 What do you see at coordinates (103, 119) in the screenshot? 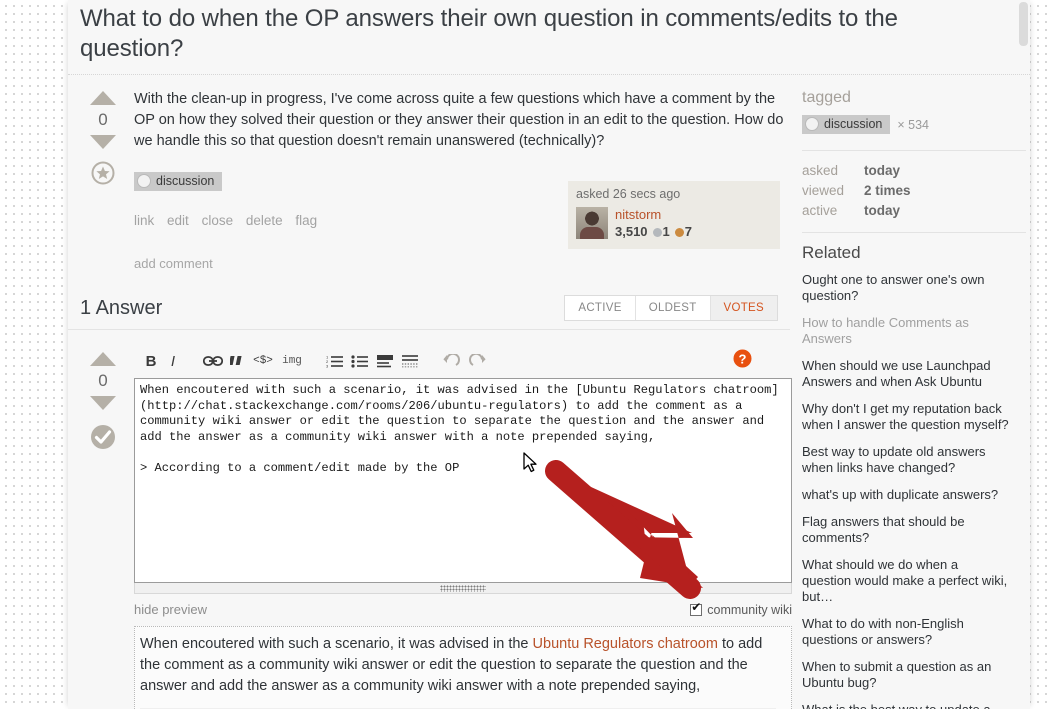
I see `question-vote-count: 0` at bounding box center [103, 119].